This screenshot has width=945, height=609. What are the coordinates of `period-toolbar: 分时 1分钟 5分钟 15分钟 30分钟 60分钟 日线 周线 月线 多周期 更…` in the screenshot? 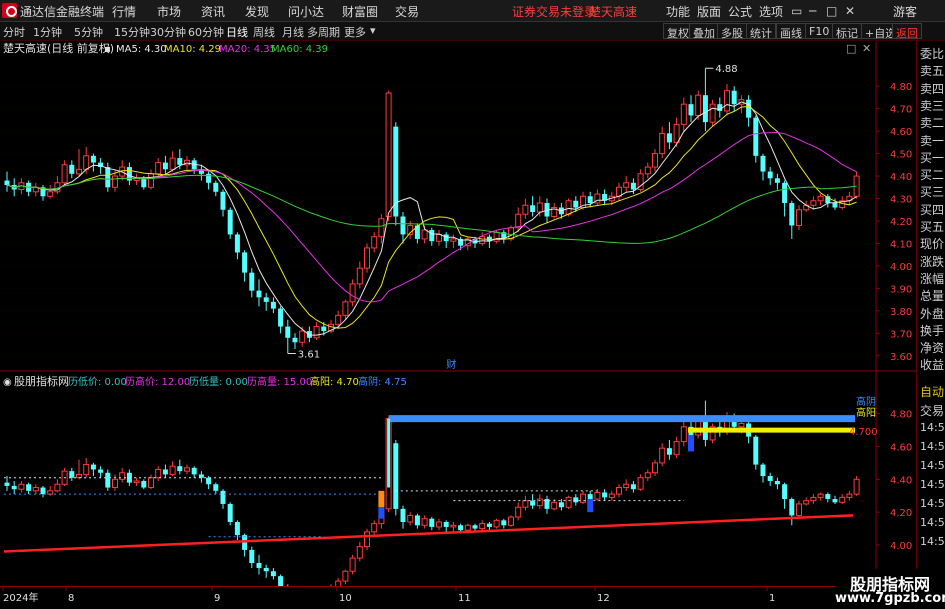 It's located at (472, 31).